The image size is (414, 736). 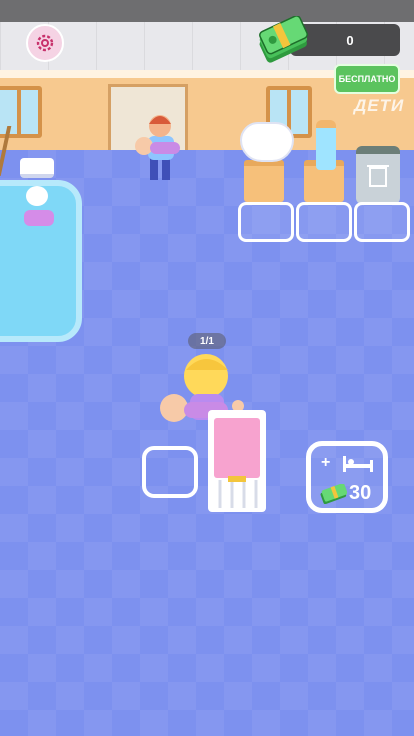 What do you see at coordinates (360, 493) in the screenshot?
I see `crib-price: 30` at bounding box center [360, 493].